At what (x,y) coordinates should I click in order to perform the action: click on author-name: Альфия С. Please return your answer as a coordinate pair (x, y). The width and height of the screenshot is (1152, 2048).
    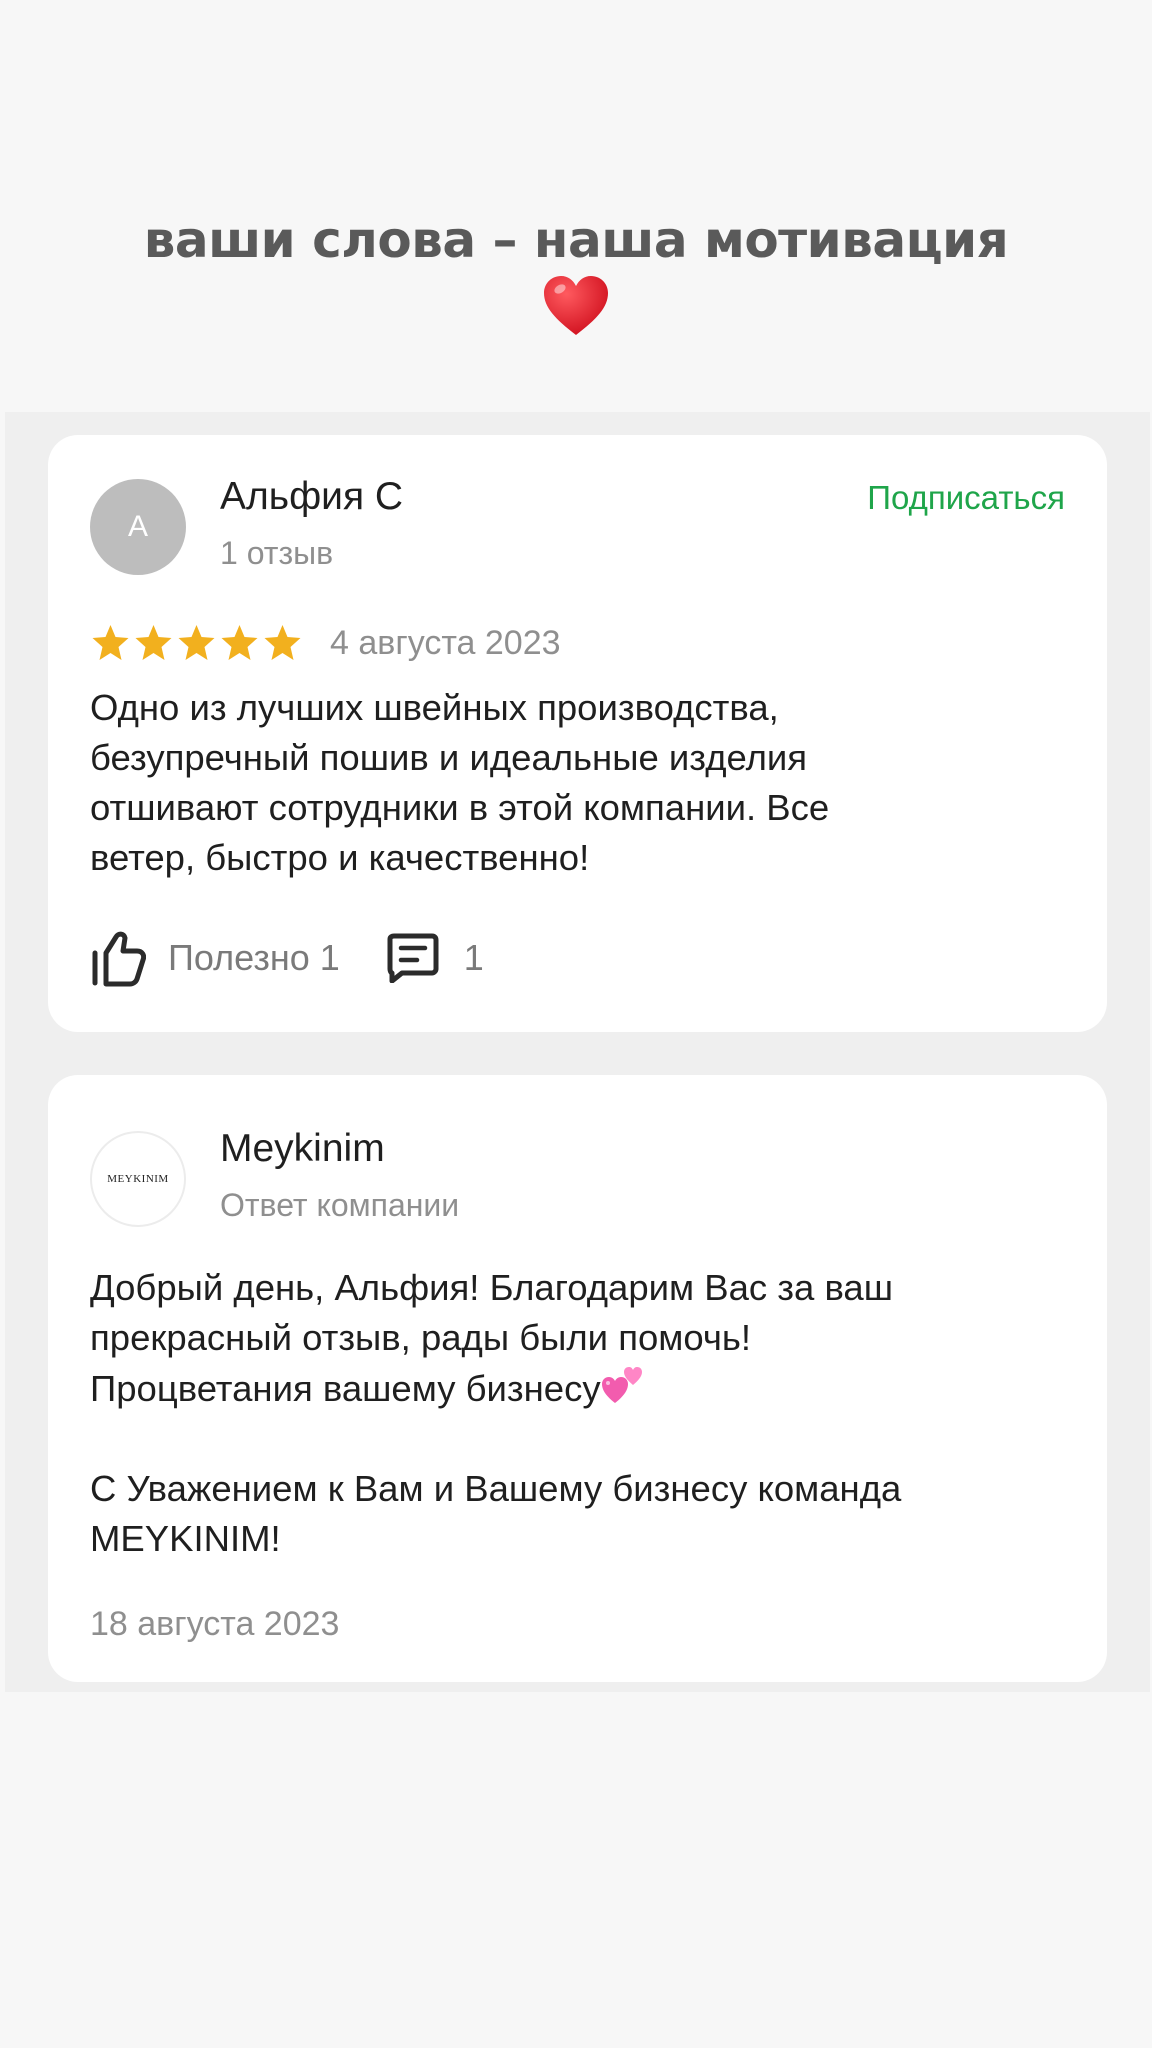
    Looking at the image, I should click on (311, 497).